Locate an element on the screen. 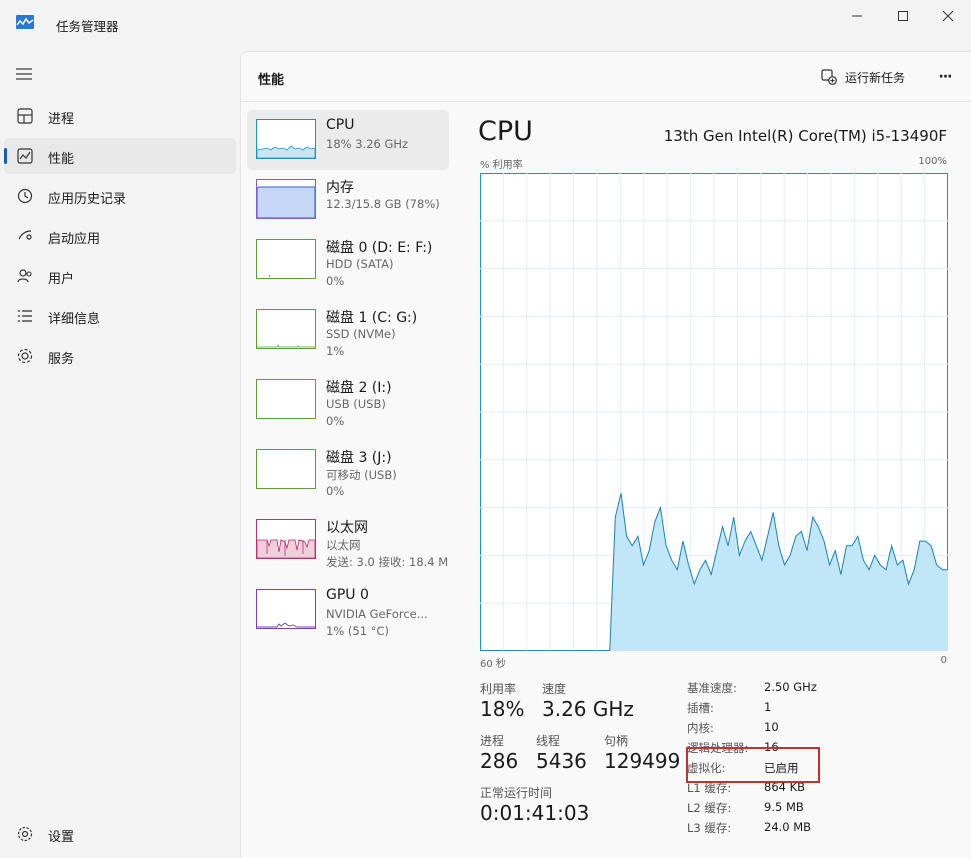  more-icon: ··· is located at coordinates (945, 77).